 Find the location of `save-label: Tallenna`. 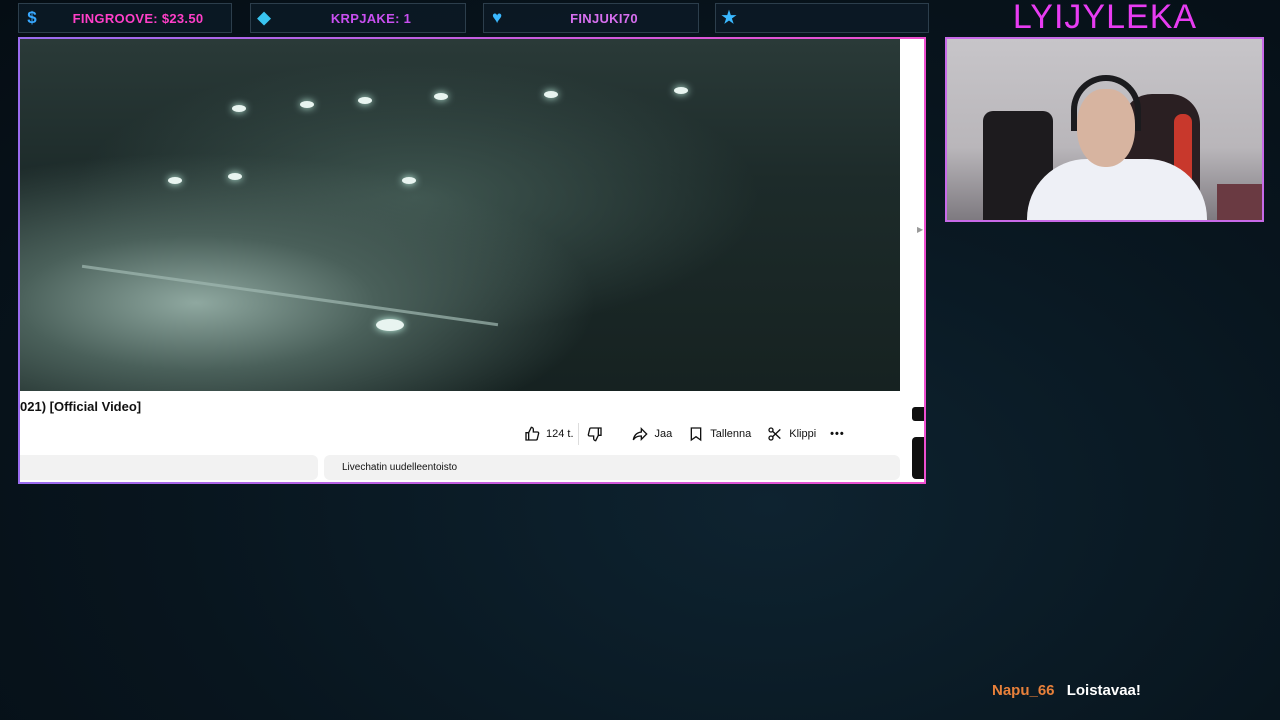

save-label: Tallenna is located at coordinates (731, 434).